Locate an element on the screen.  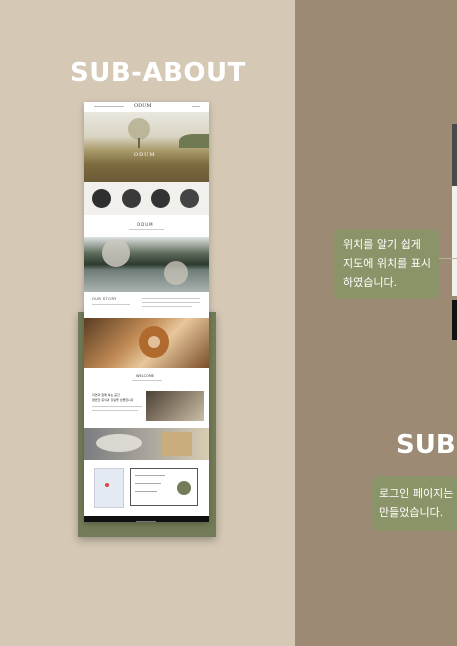
mockup-lake-overlay-circle is located at coordinates (116, 253).